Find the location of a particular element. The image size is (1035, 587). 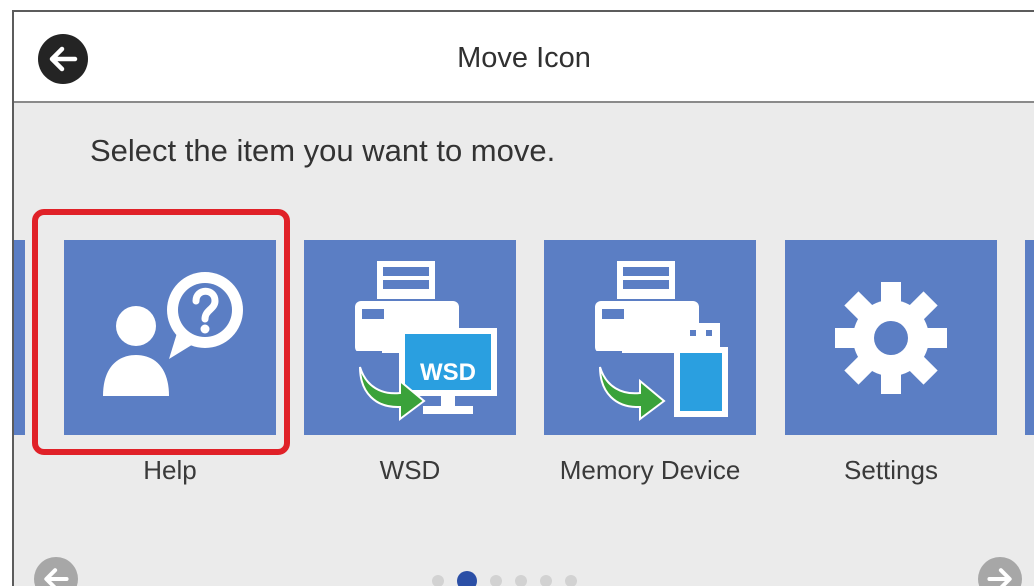

partial-tile-left is located at coordinates (19, 337).